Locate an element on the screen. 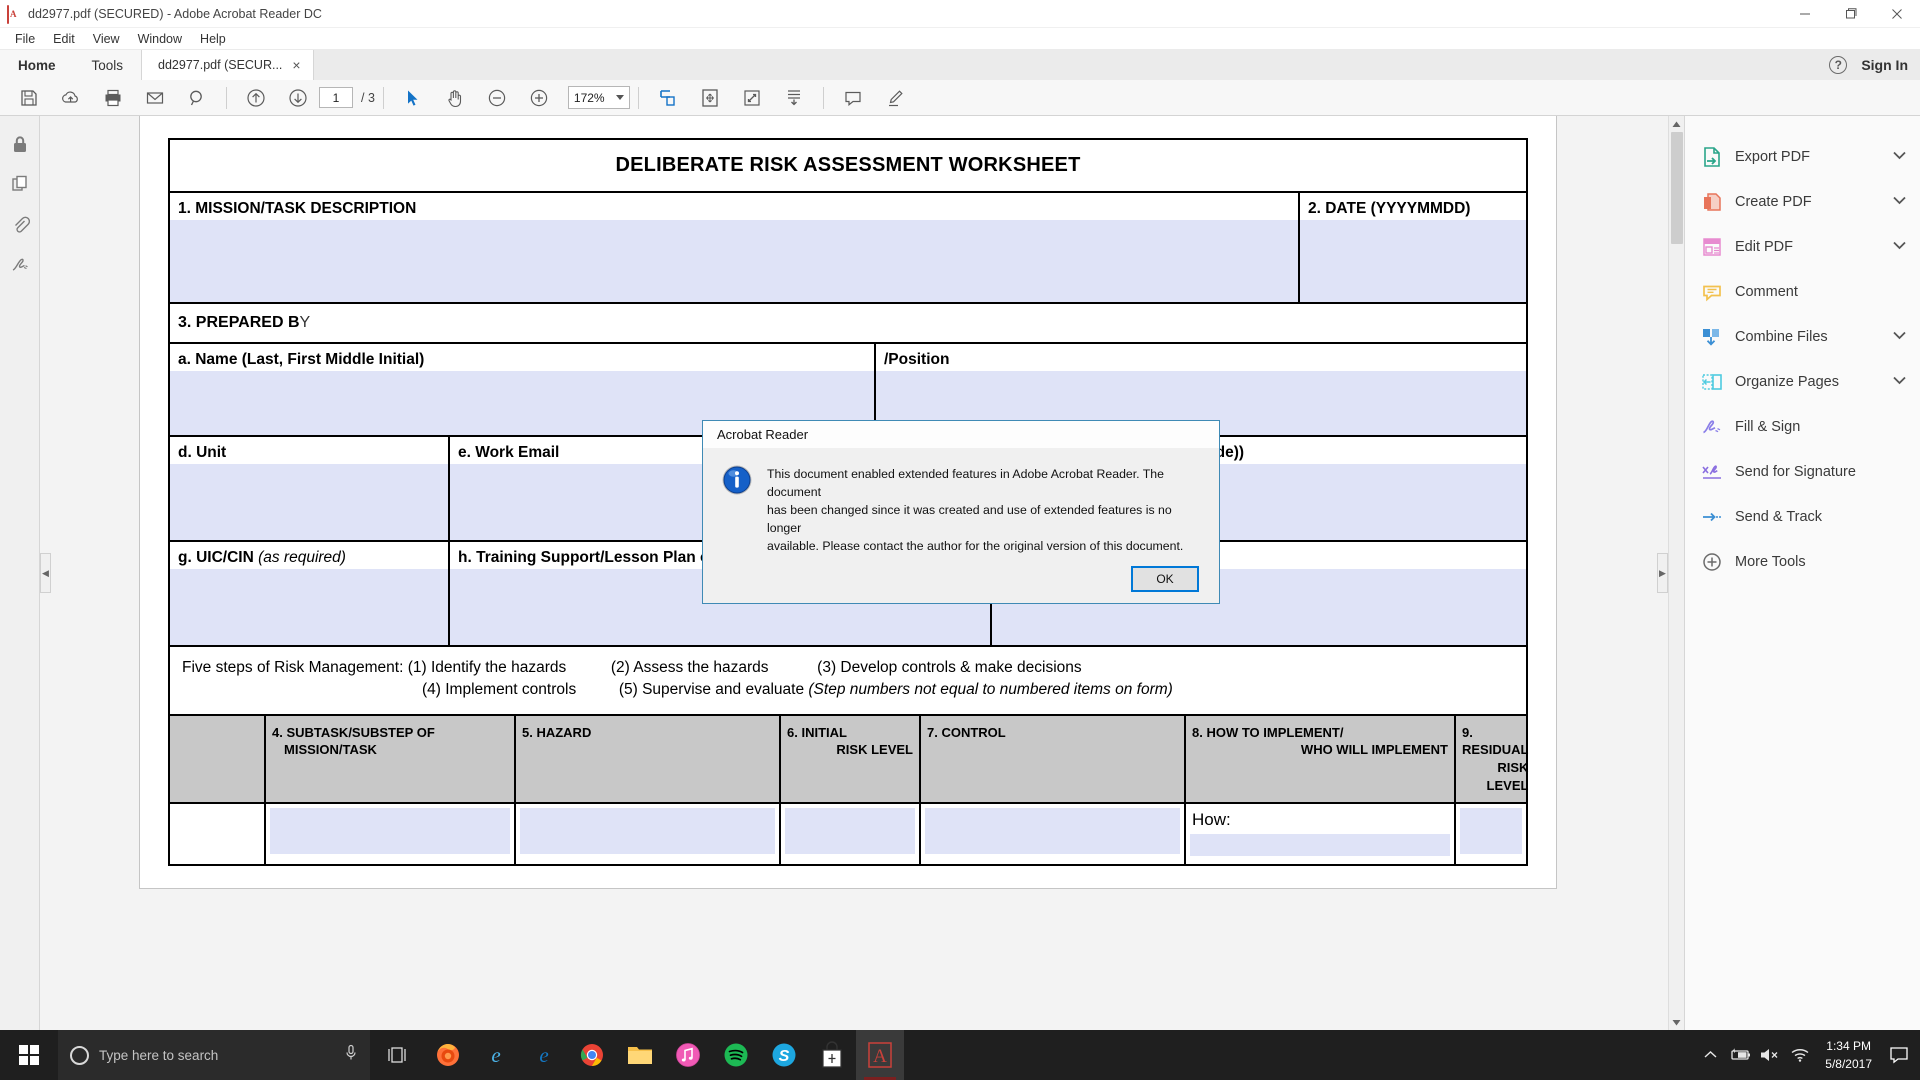 Image resolution: width=1920 pixels, height=1080 pixels. tab-document: dd2977.pdf (SECUR... × is located at coordinates (227, 65).